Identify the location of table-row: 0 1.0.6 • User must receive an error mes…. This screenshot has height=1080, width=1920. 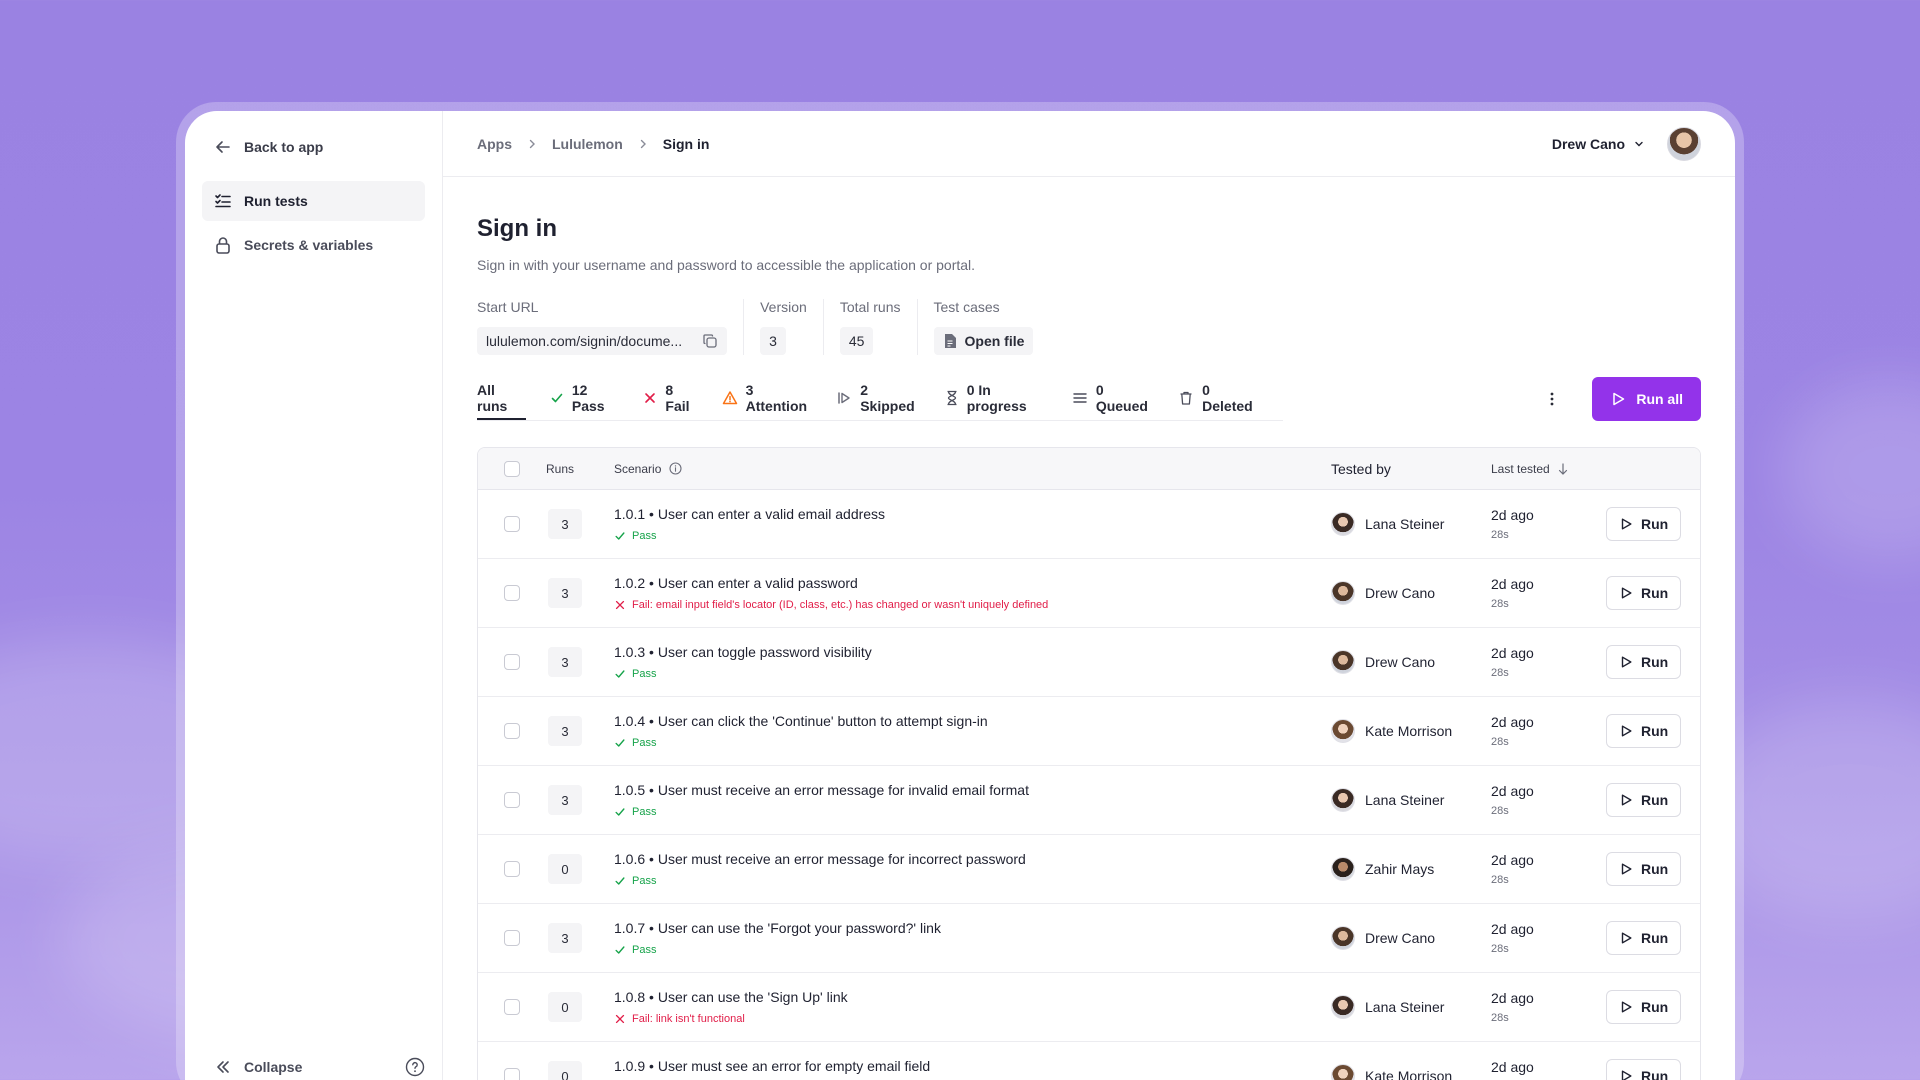
(1089, 869).